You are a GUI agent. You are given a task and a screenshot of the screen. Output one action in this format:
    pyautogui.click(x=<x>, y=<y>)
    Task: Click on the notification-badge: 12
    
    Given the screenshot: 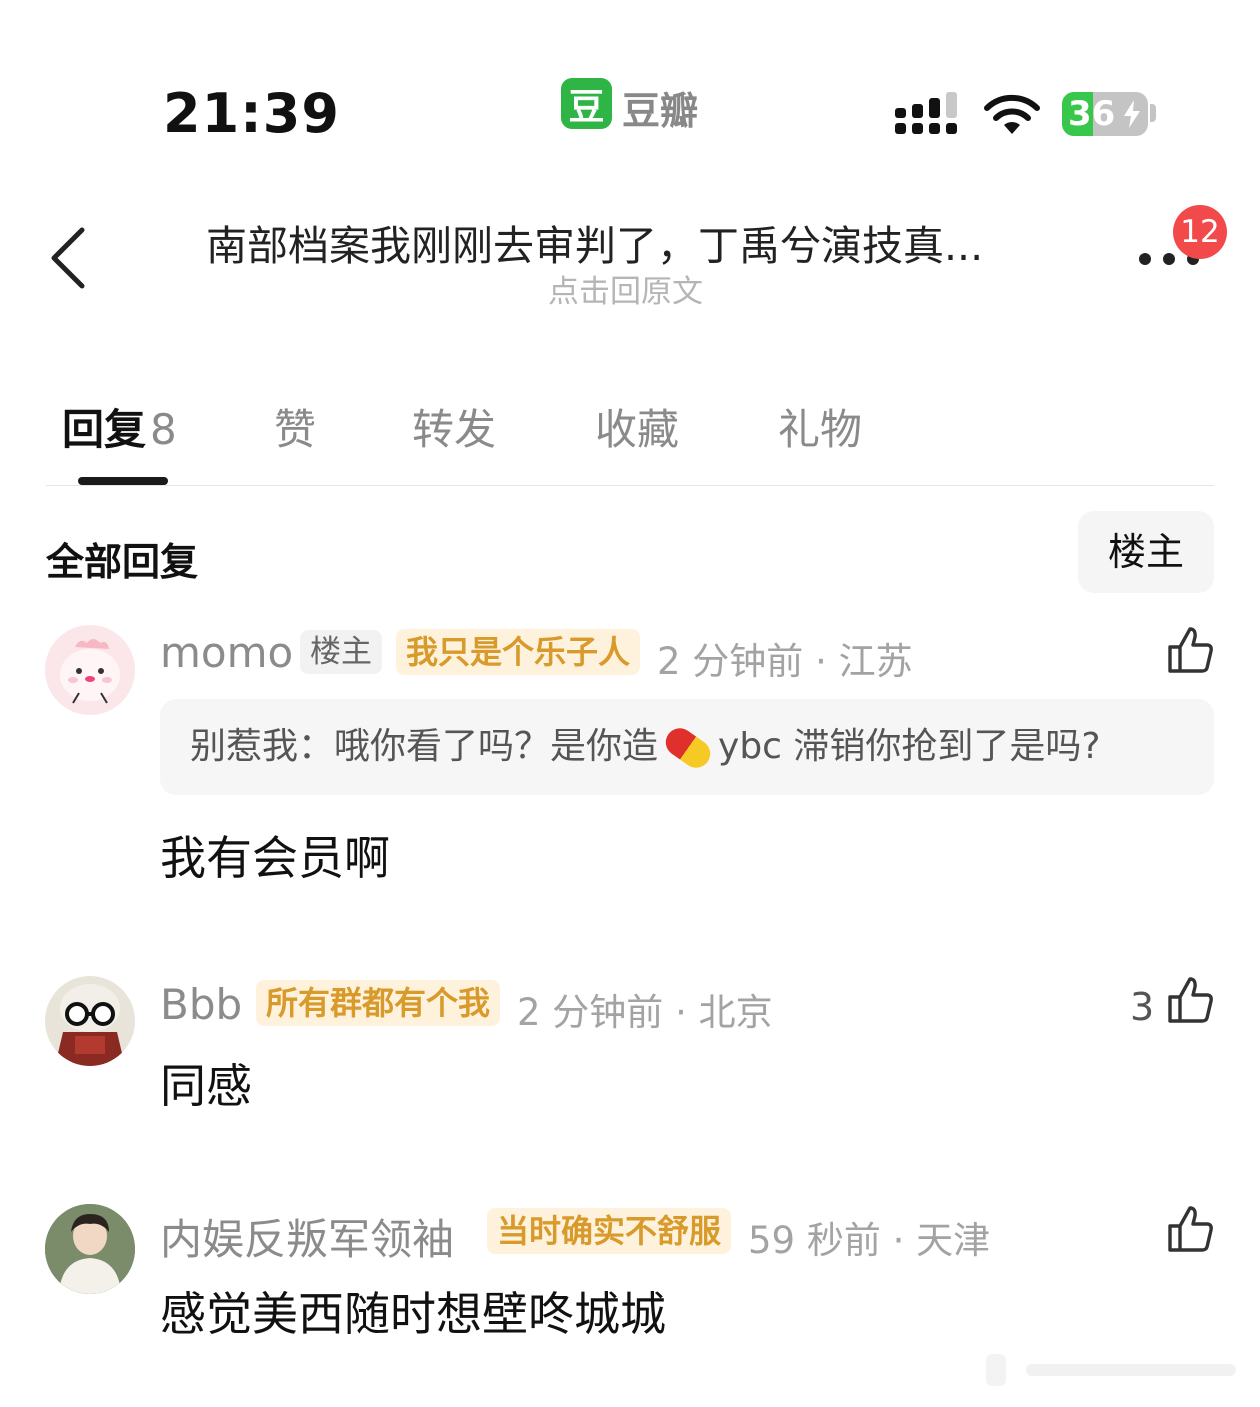 What is the action you would take?
    pyautogui.click(x=1200, y=232)
    